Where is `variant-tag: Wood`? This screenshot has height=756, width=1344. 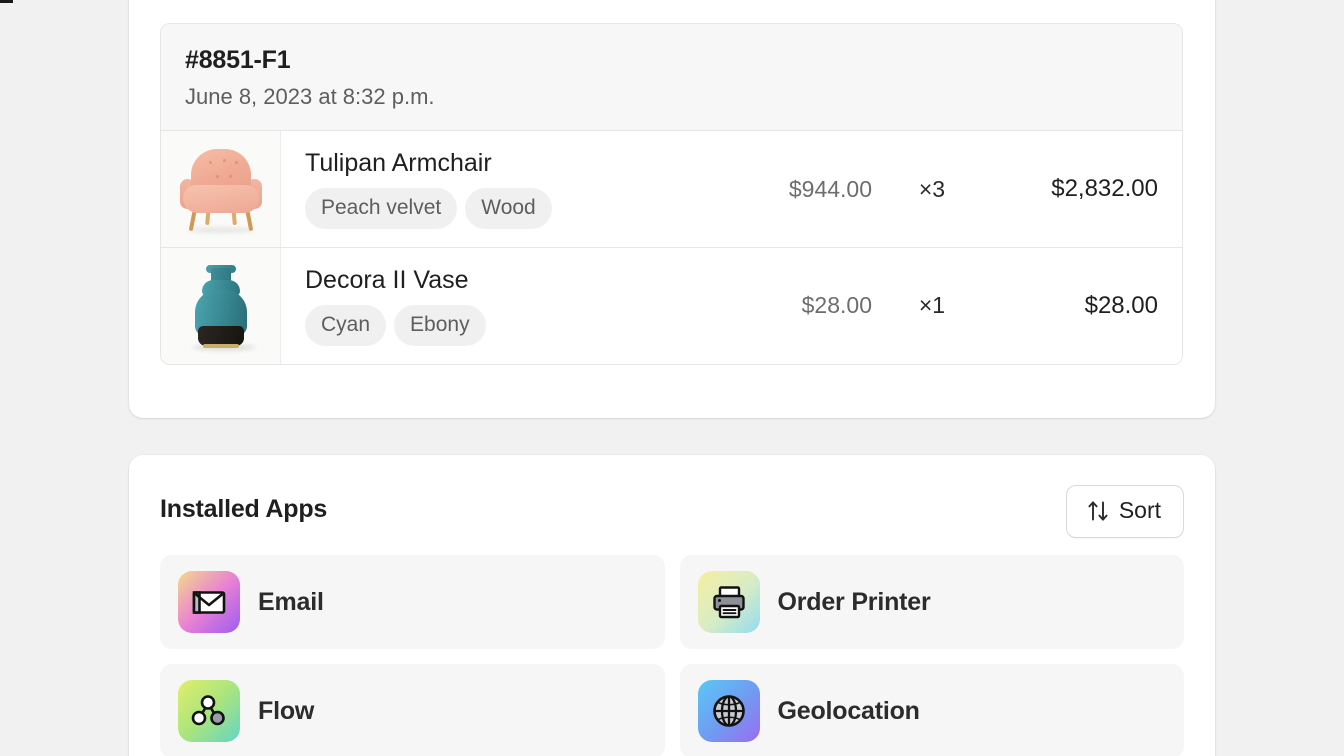
variant-tag: Wood is located at coordinates (508, 208).